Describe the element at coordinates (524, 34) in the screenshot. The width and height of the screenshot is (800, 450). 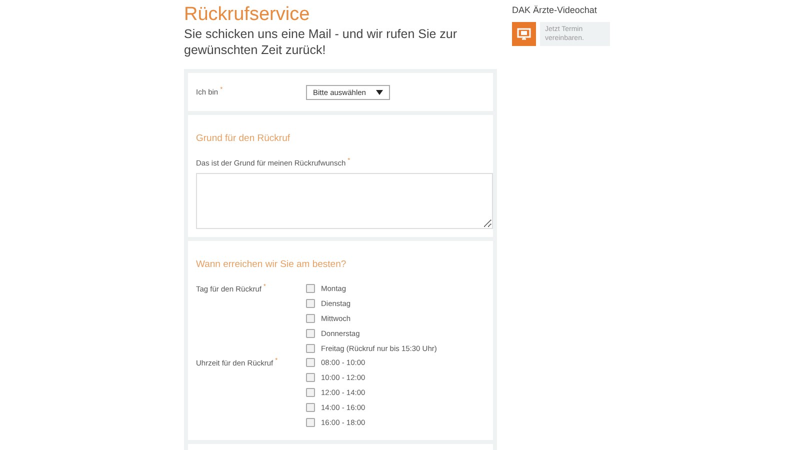
I see `video-chat-icon` at that location.